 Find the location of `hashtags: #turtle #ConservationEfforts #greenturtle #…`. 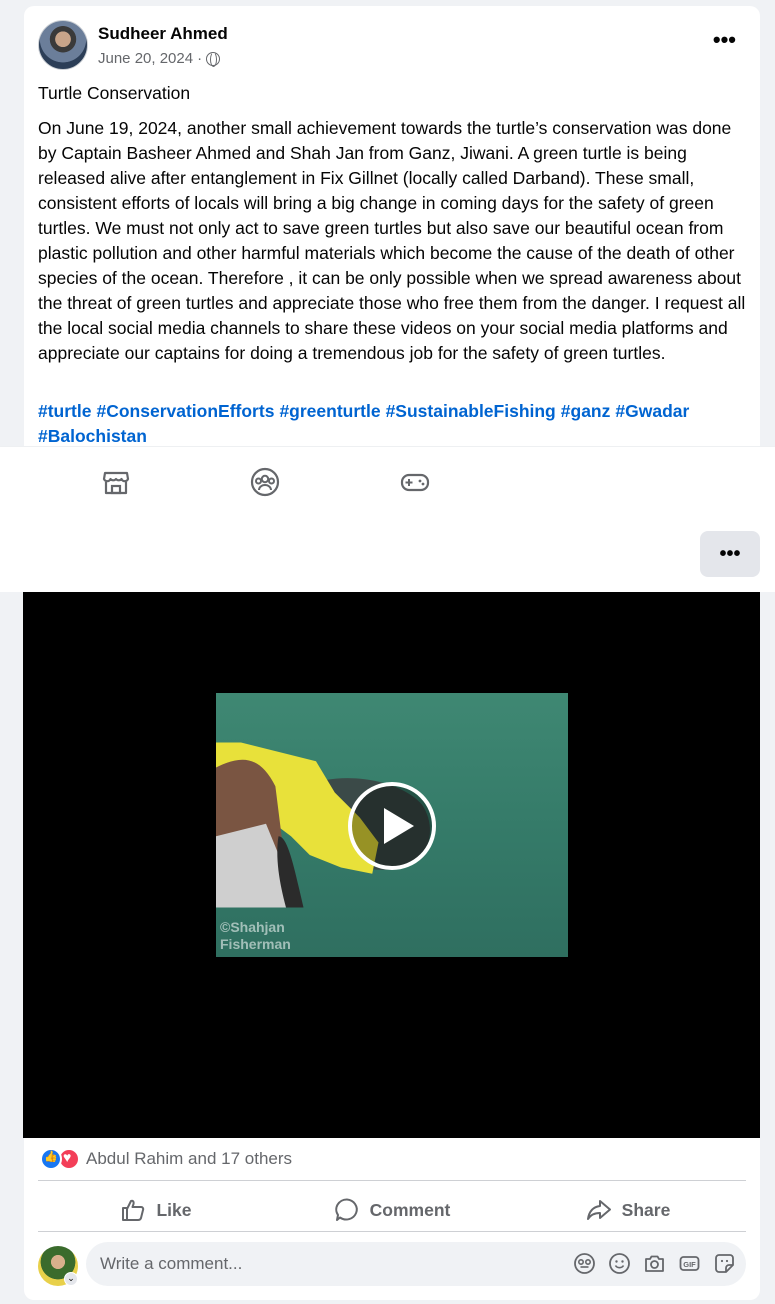

hashtags: #turtle #ConservationEfforts #greenturtle #… is located at coordinates (388, 424).